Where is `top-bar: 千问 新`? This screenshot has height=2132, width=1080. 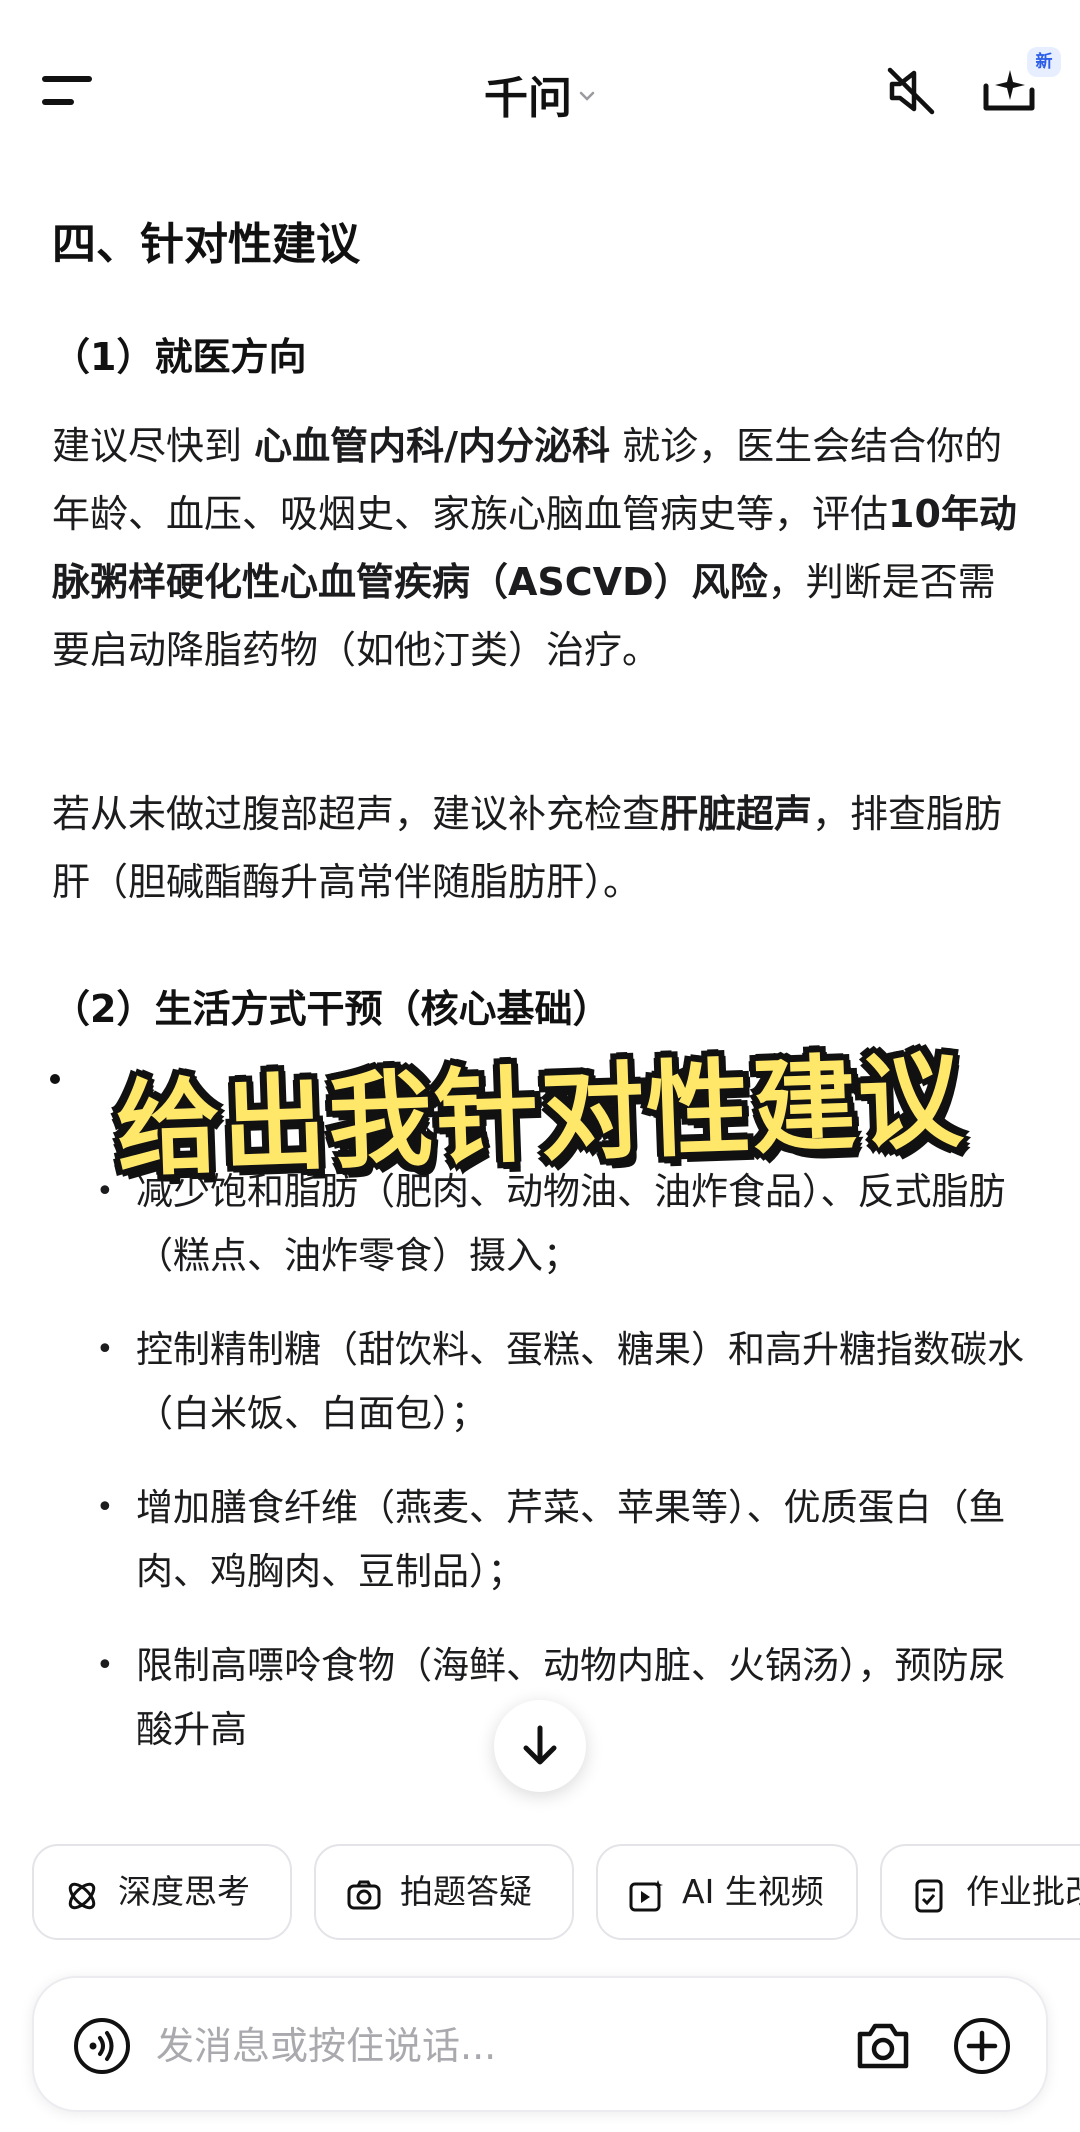 top-bar: 千问 新 is located at coordinates (540, 90).